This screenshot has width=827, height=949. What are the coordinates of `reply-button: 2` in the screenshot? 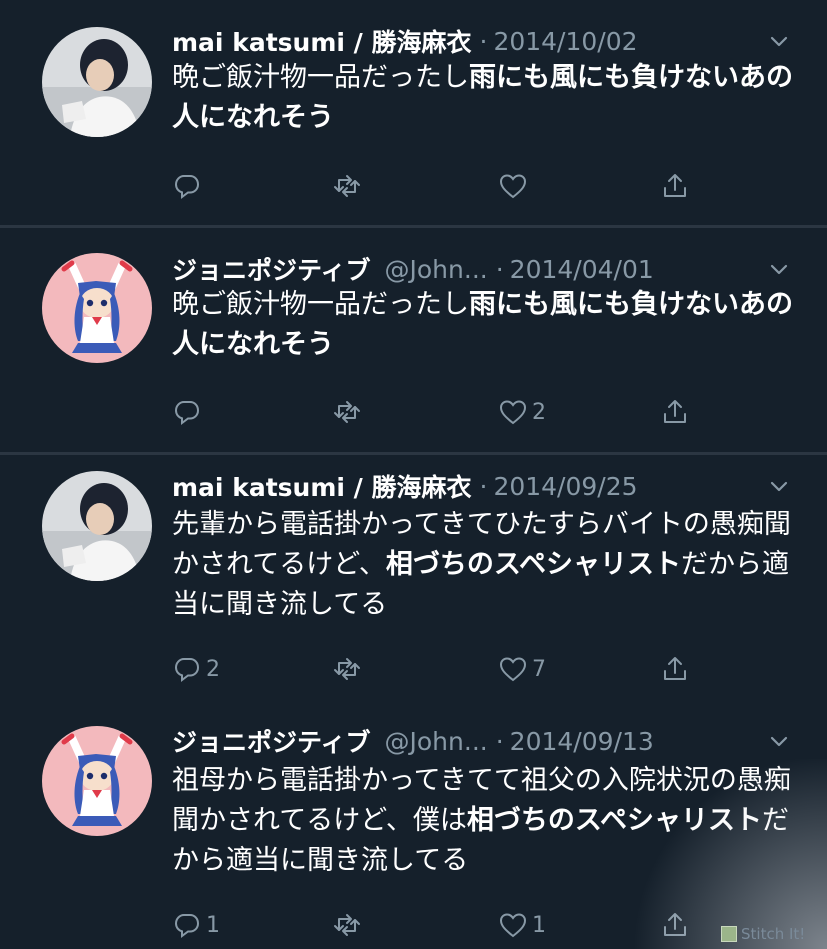 It's located at (196, 669).